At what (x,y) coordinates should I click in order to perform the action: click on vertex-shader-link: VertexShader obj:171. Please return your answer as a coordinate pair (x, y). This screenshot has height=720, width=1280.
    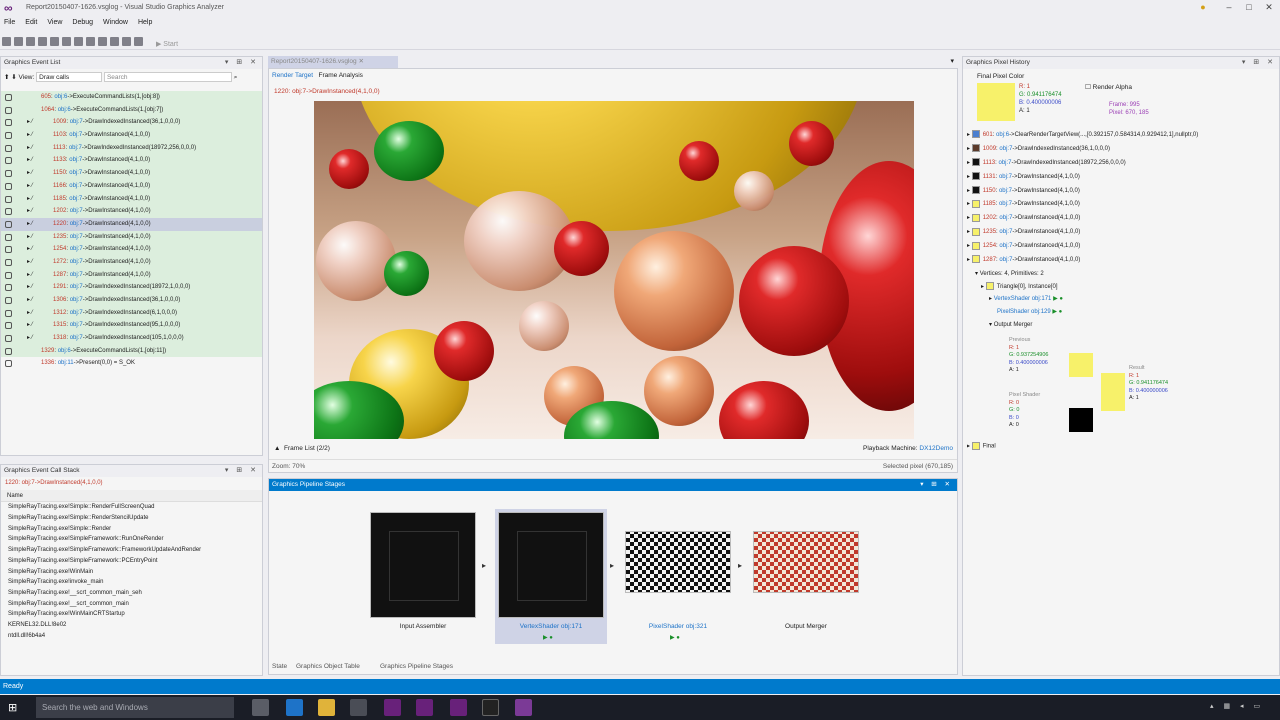
    Looking at the image, I should click on (1023, 299).